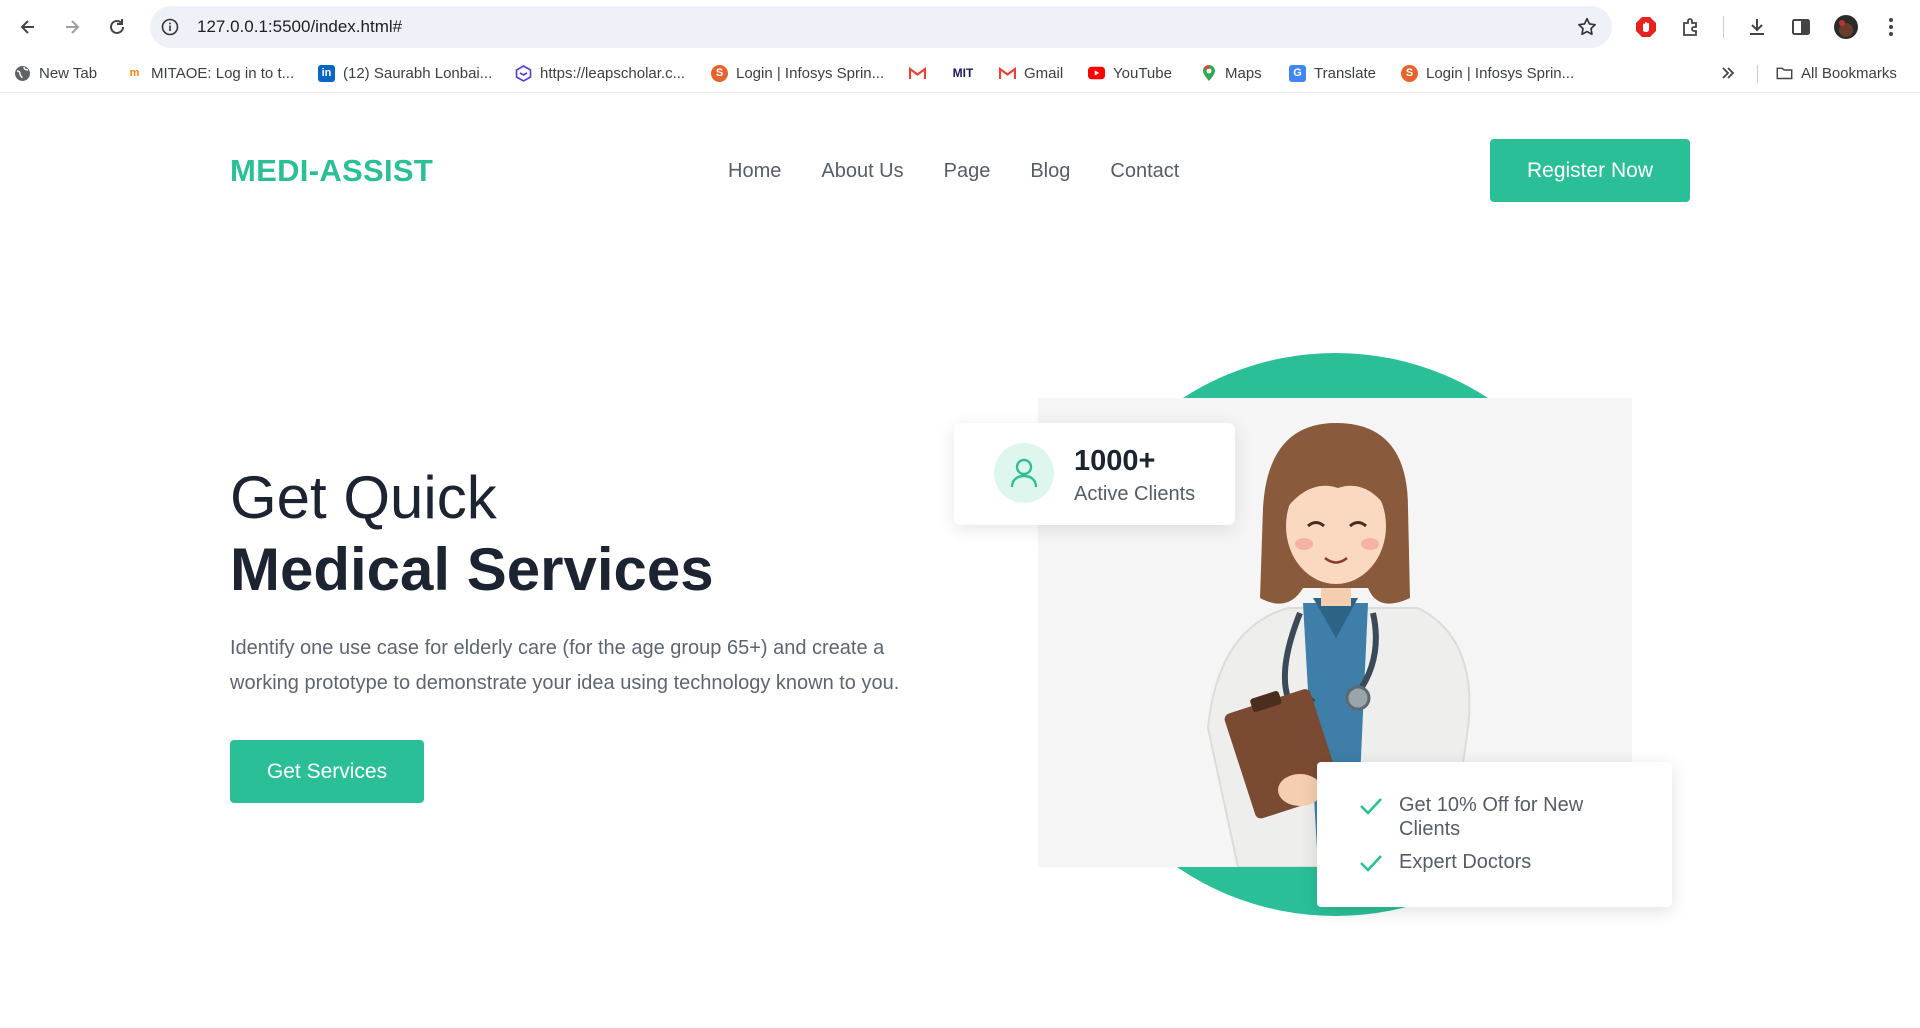 The width and height of the screenshot is (1920, 1028). What do you see at coordinates (967, 171) in the screenshot?
I see `nav-page: Page` at bounding box center [967, 171].